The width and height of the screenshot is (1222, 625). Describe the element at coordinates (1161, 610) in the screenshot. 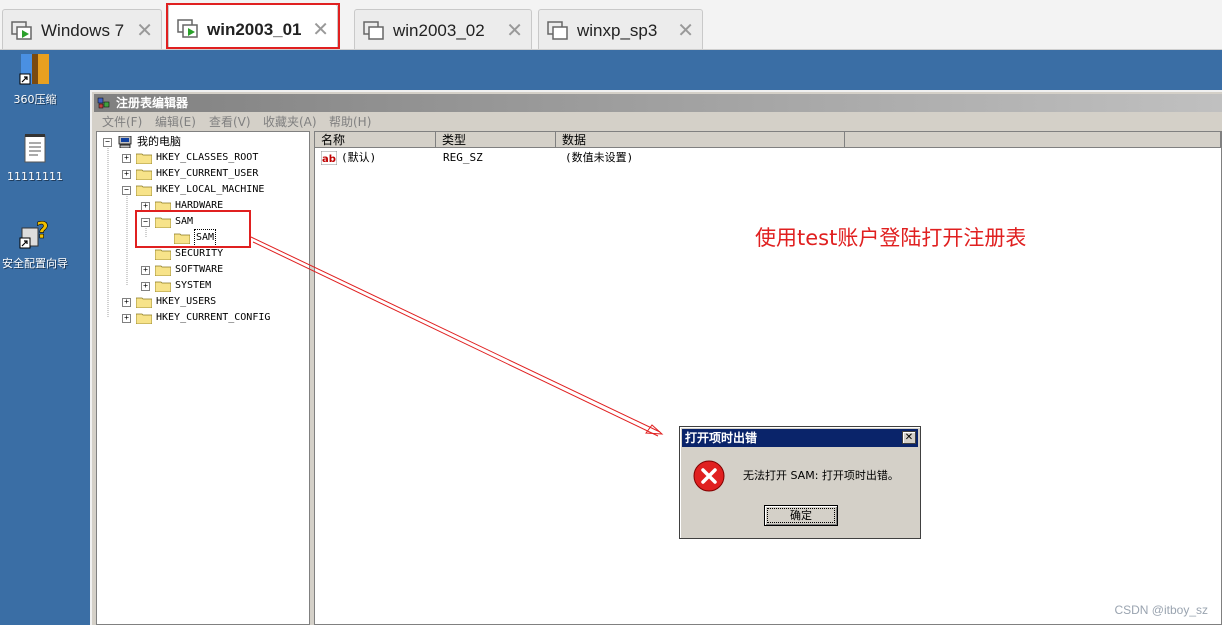

I see `watermark: CSDN @itboy_sz` at that location.